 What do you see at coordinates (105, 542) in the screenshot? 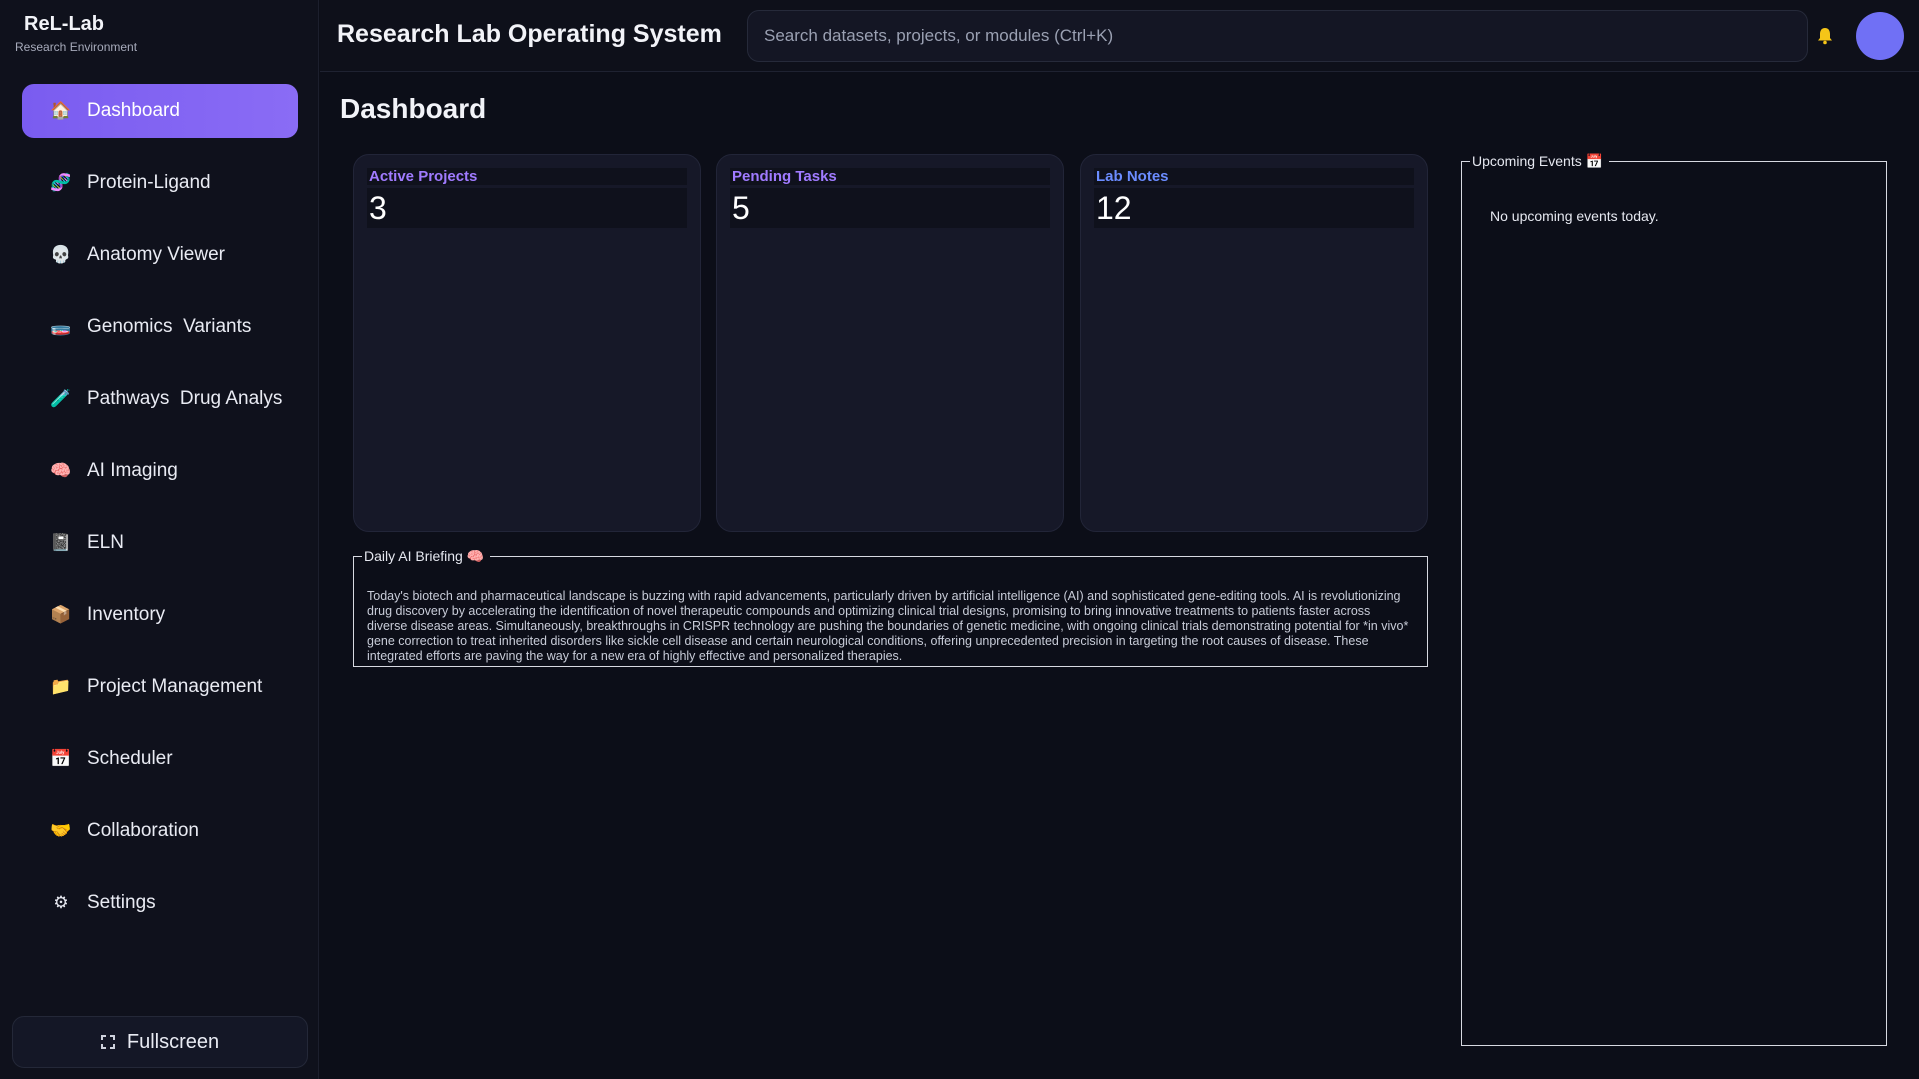
I see `sidebar-item-label: ELN` at bounding box center [105, 542].